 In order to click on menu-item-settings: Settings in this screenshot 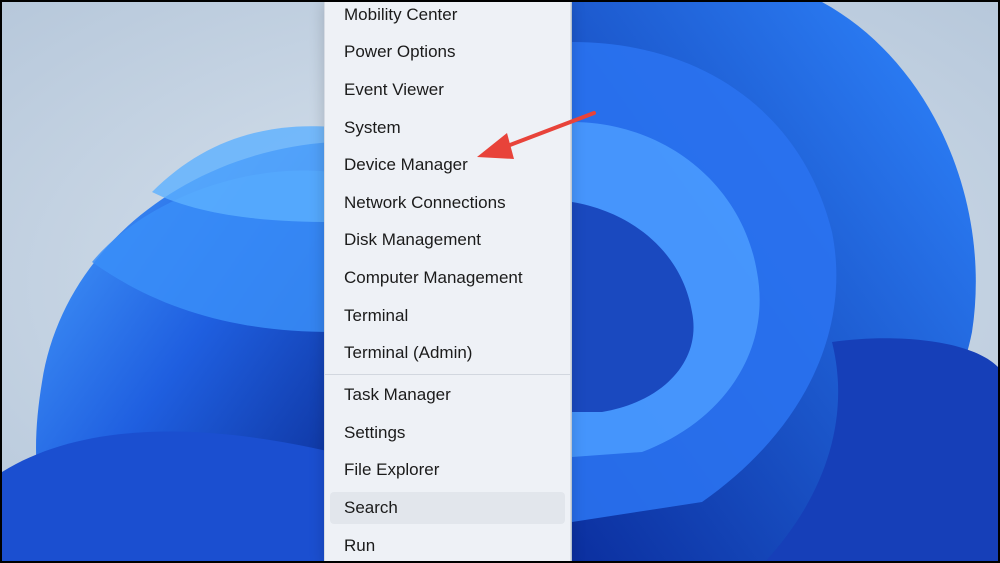, I will do `click(447, 433)`.